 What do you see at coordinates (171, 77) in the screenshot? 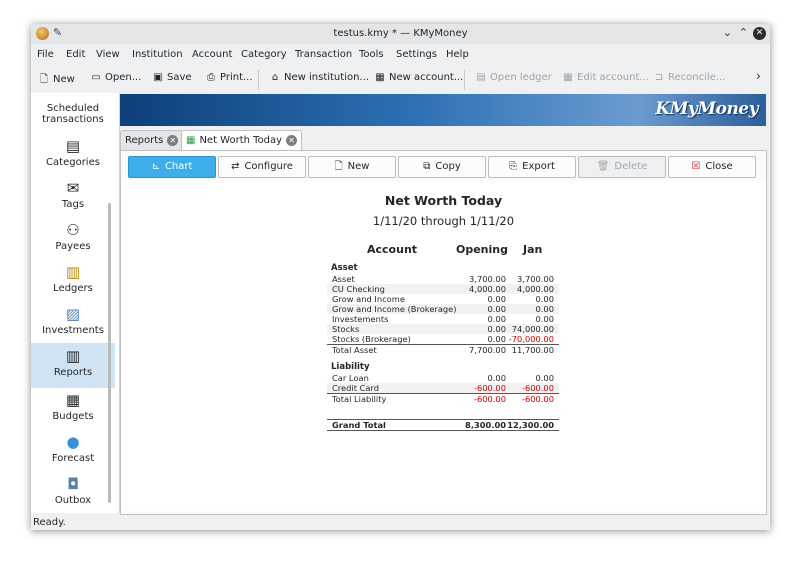
I see `save-button: ▣ Save` at bounding box center [171, 77].